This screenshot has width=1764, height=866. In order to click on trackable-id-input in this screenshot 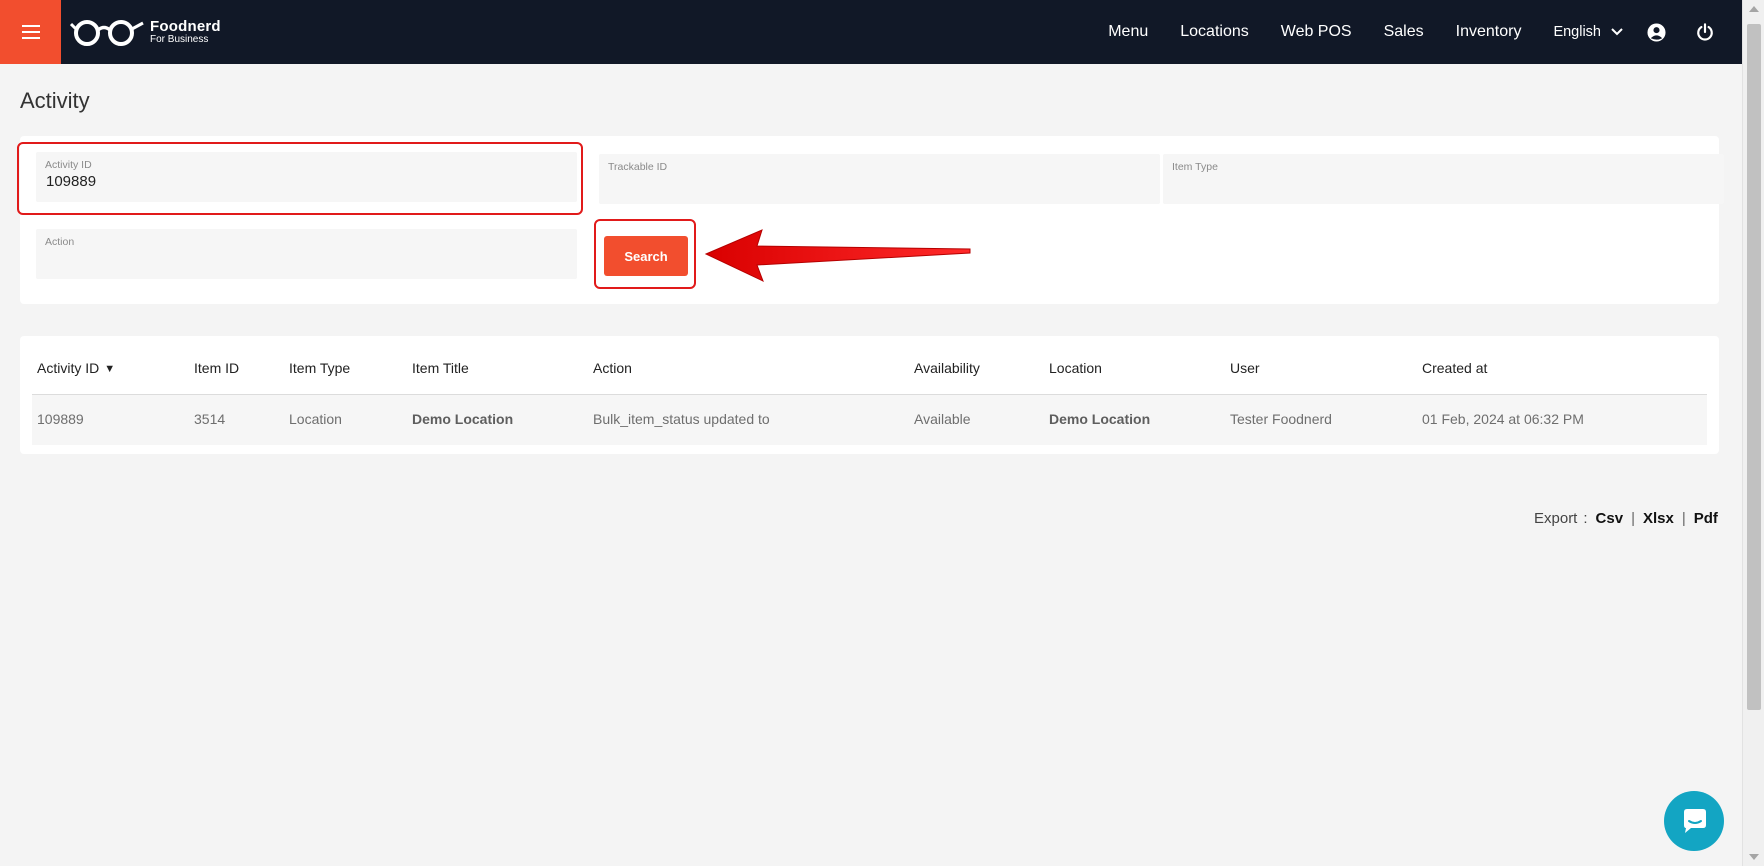, I will do `click(878, 183)`.